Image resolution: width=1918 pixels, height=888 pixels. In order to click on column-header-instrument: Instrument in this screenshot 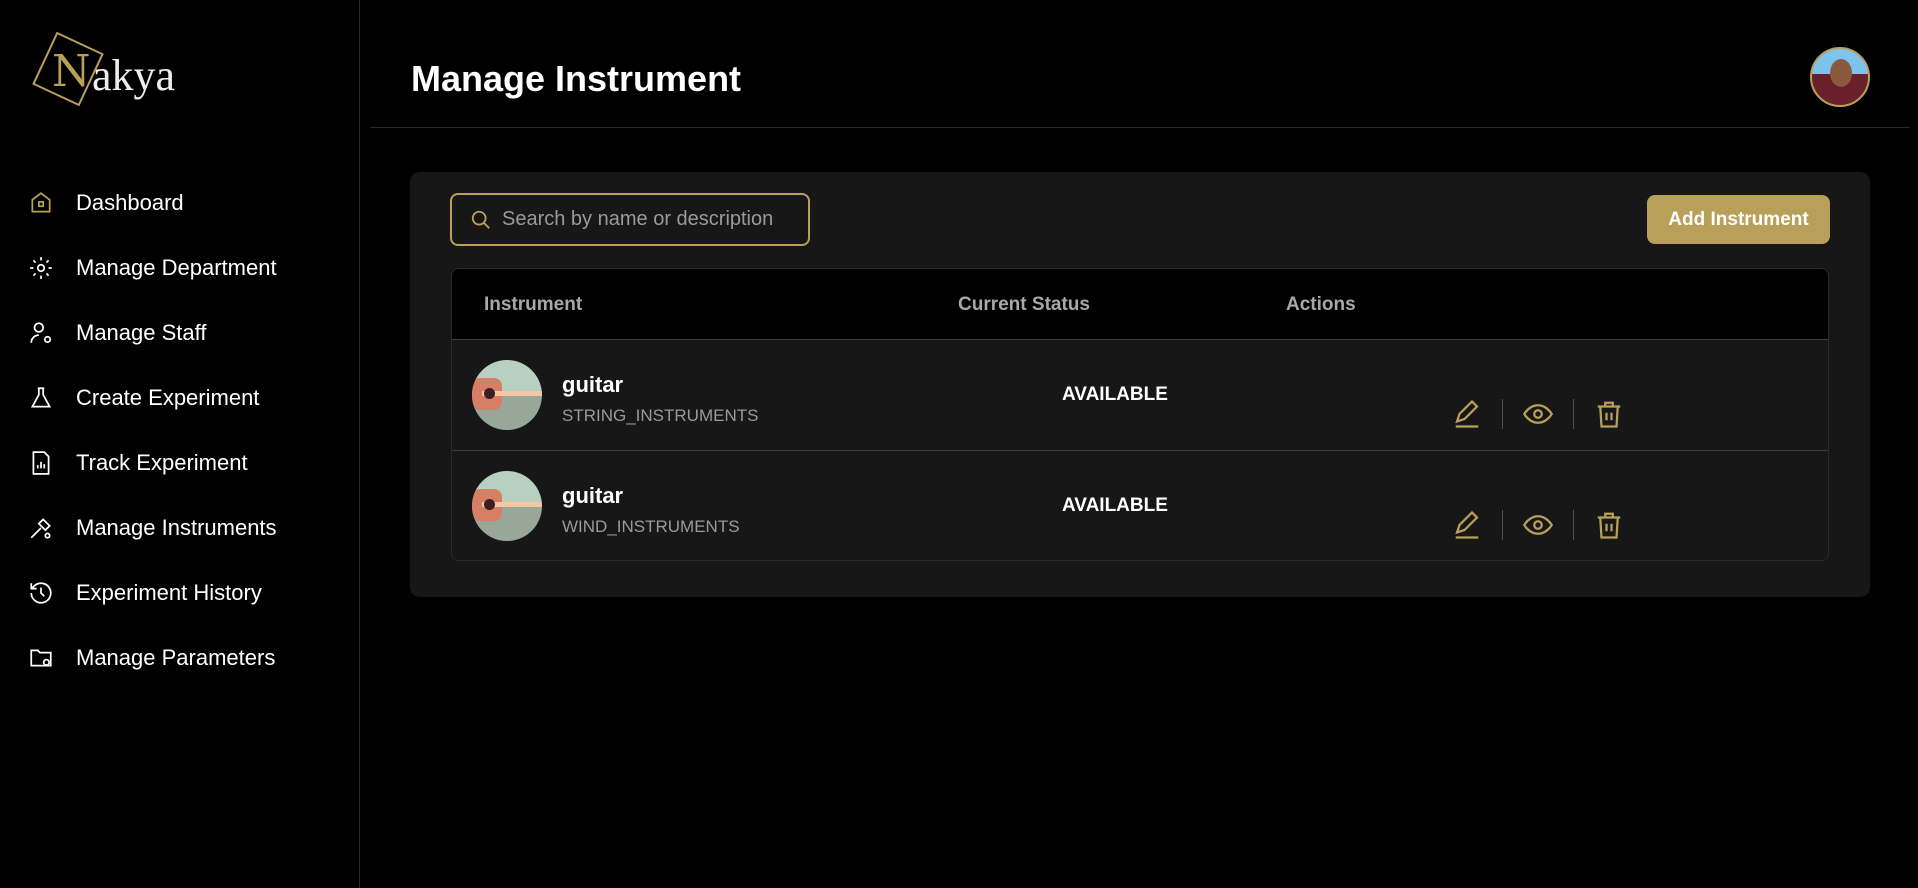, I will do `click(533, 304)`.